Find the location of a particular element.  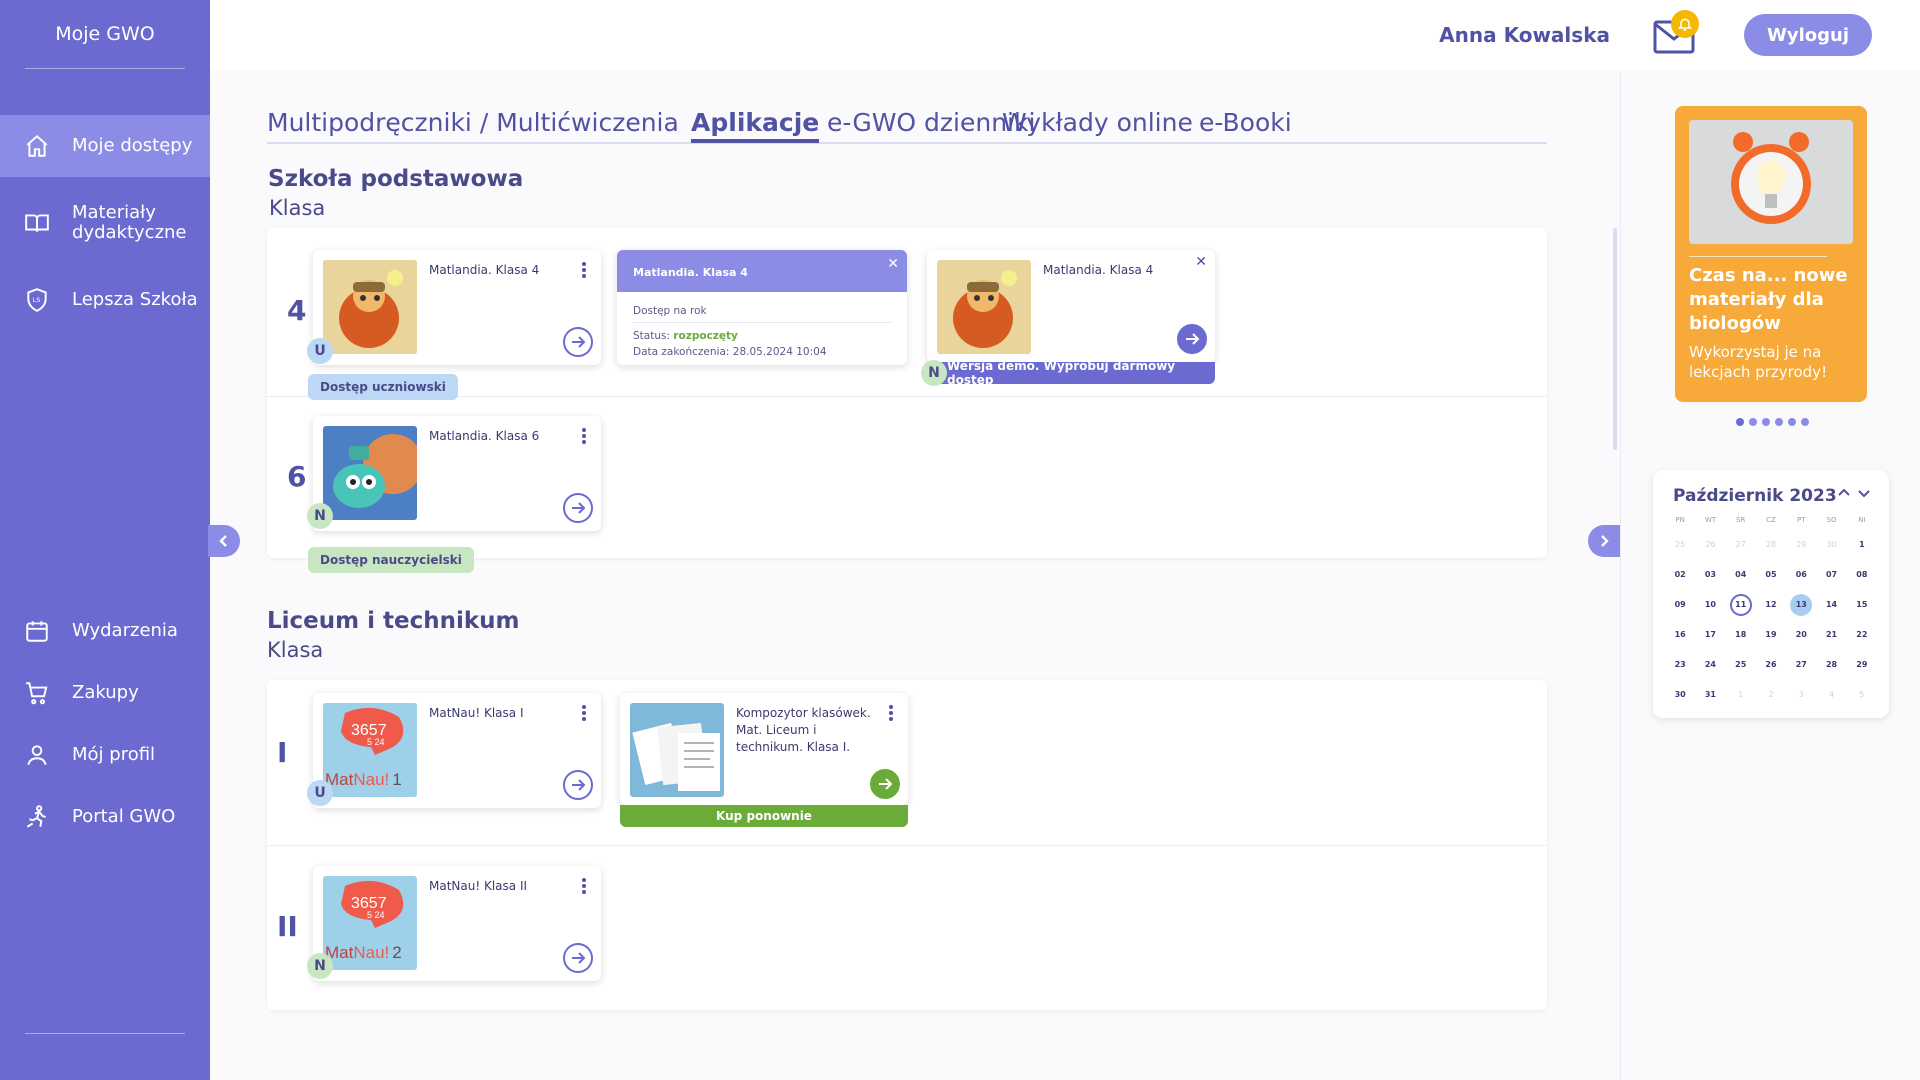

sidebar-item-moje-dostepy: Moje dostępy is located at coordinates (105, 146).